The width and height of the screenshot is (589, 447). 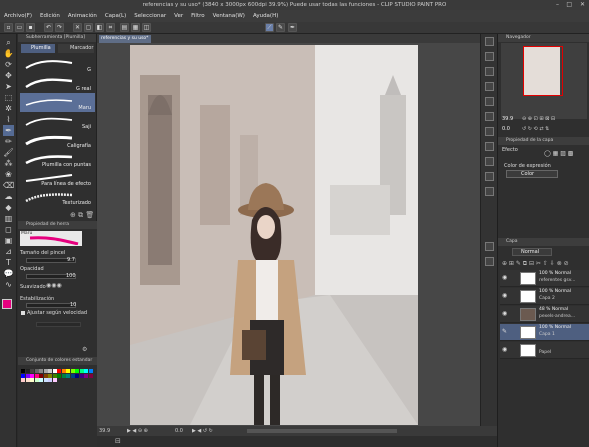 I want to click on maximize-icon: □, so click(x=569, y=5).